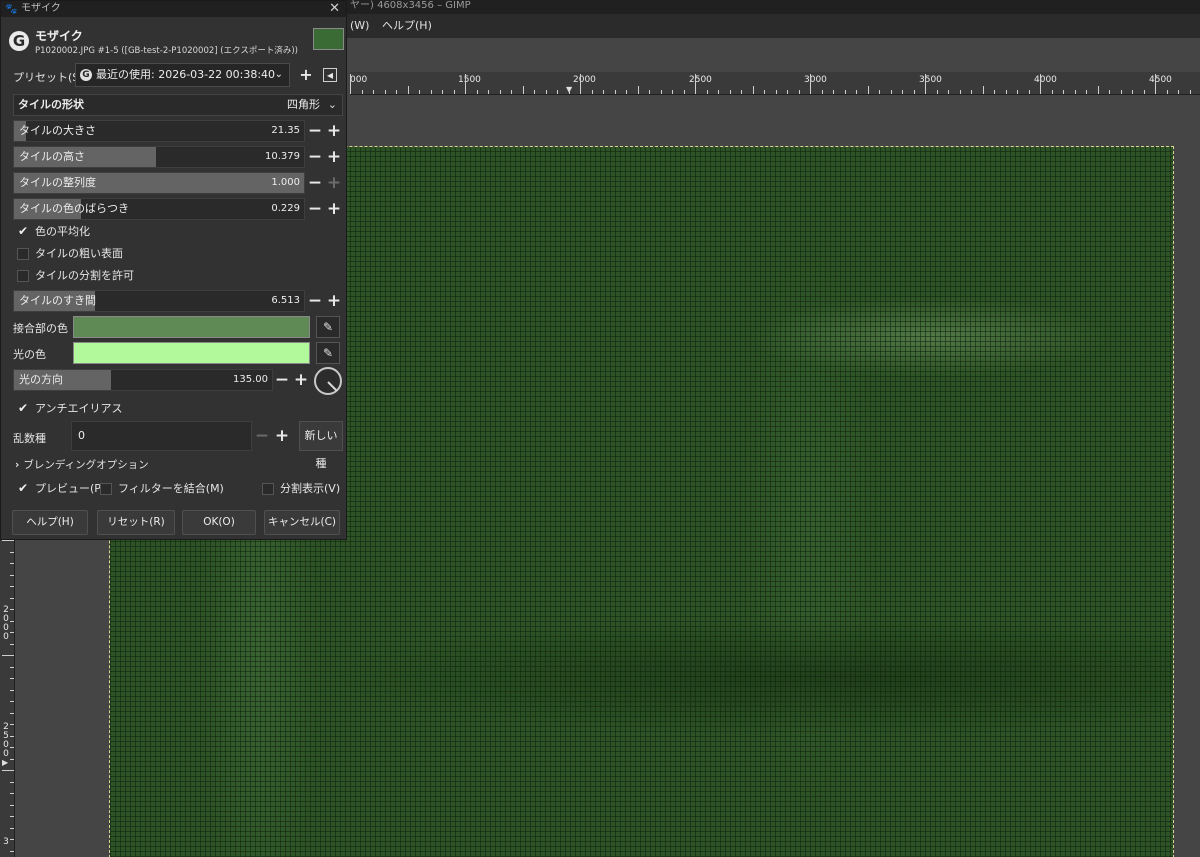 The image size is (1200, 857). Describe the element at coordinates (407, 26) in the screenshot. I see `menu-help: ヘルプ(H)` at that location.